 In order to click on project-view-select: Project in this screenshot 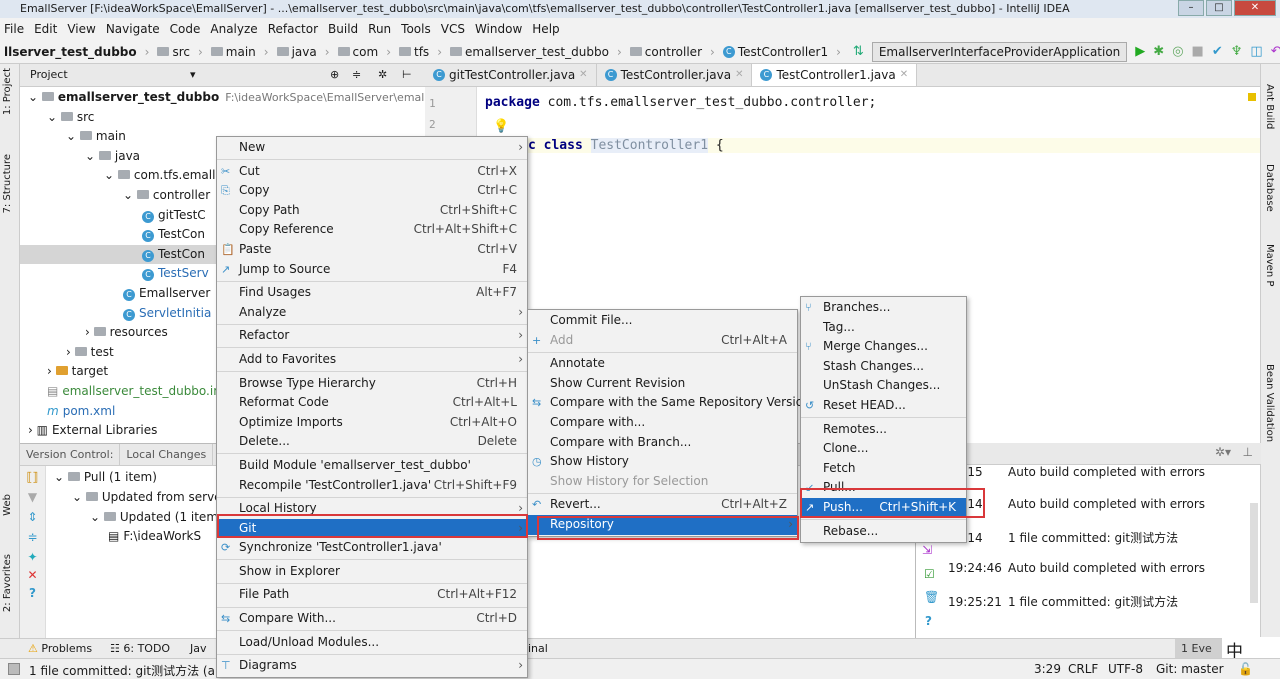, I will do `click(49, 74)`.